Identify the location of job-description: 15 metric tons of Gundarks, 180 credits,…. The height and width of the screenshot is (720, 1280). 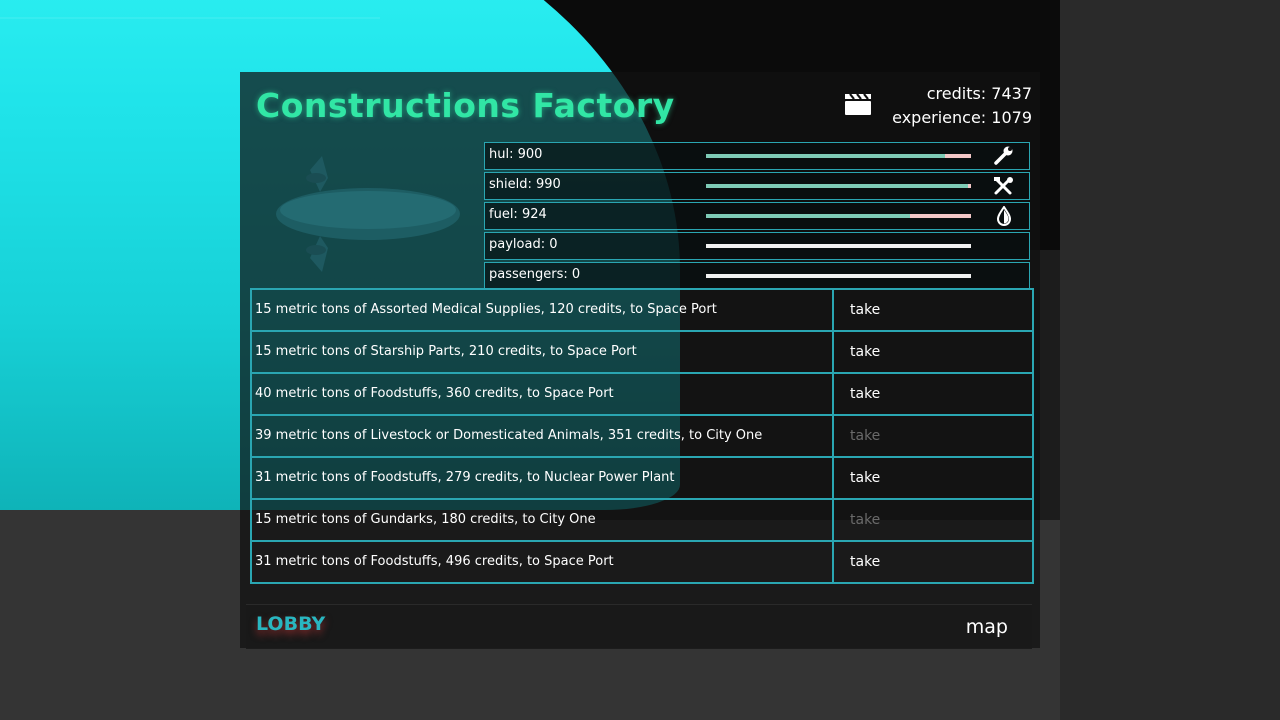
(543, 520).